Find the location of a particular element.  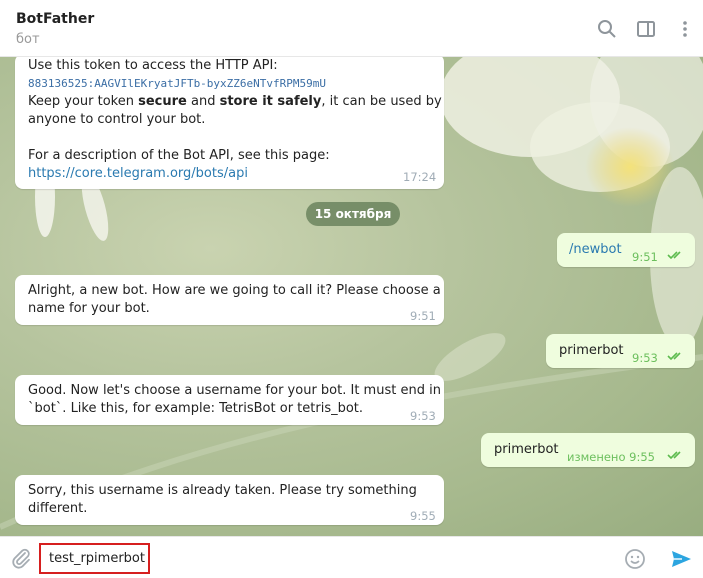

message-text: Use this token to access the HTTP API: is located at coordinates (153, 65).